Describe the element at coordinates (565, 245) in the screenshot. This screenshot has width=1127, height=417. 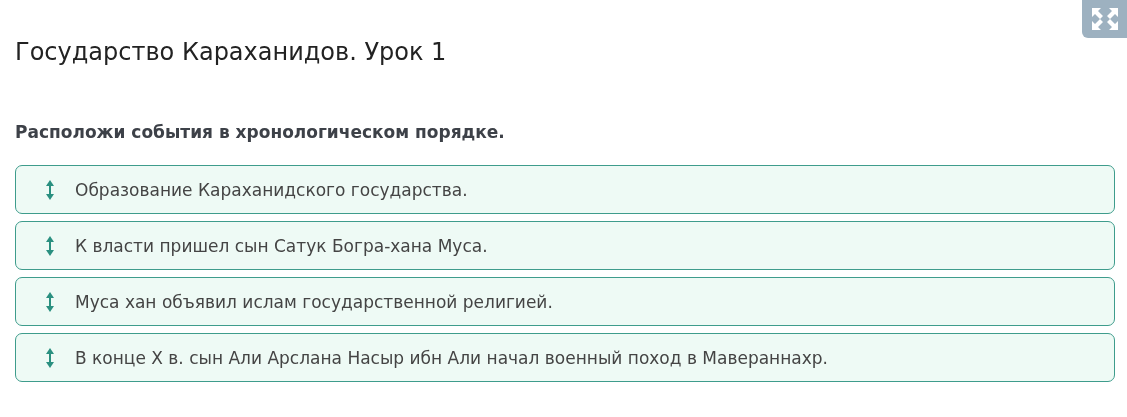
I see `draggable-answer: К власти пришел сын Сатук Богра-хана Муса.` at that location.